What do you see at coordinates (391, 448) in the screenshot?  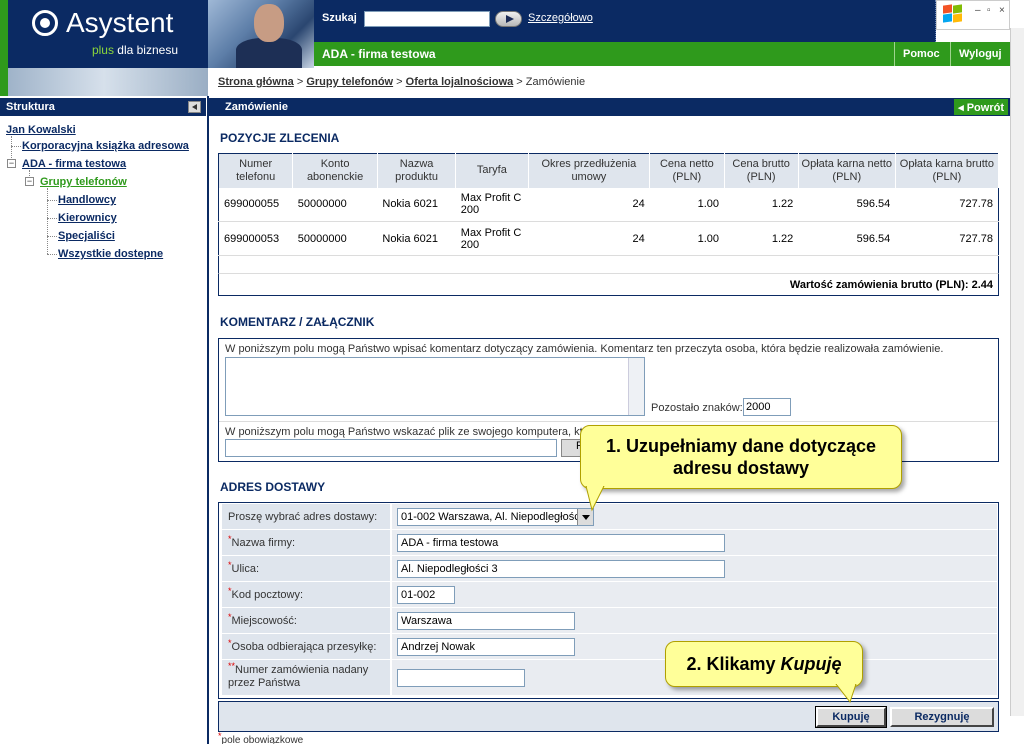 I see `file-path-input` at bounding box center [391, 448].